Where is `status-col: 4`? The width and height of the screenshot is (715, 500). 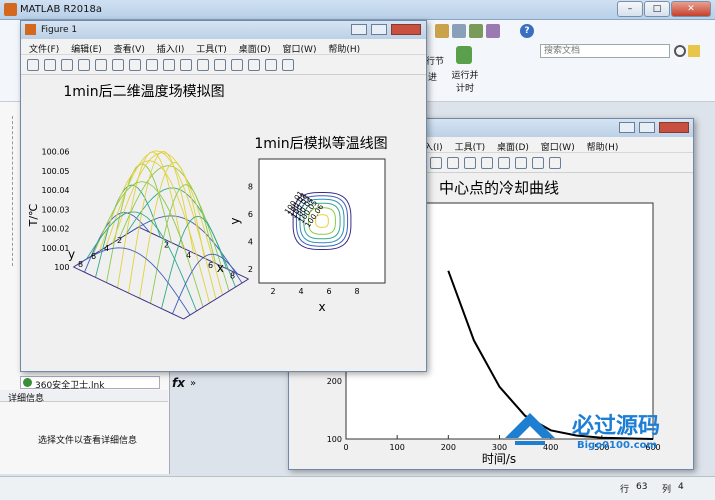 status-col: 4 is located at coordinates (681, 487).